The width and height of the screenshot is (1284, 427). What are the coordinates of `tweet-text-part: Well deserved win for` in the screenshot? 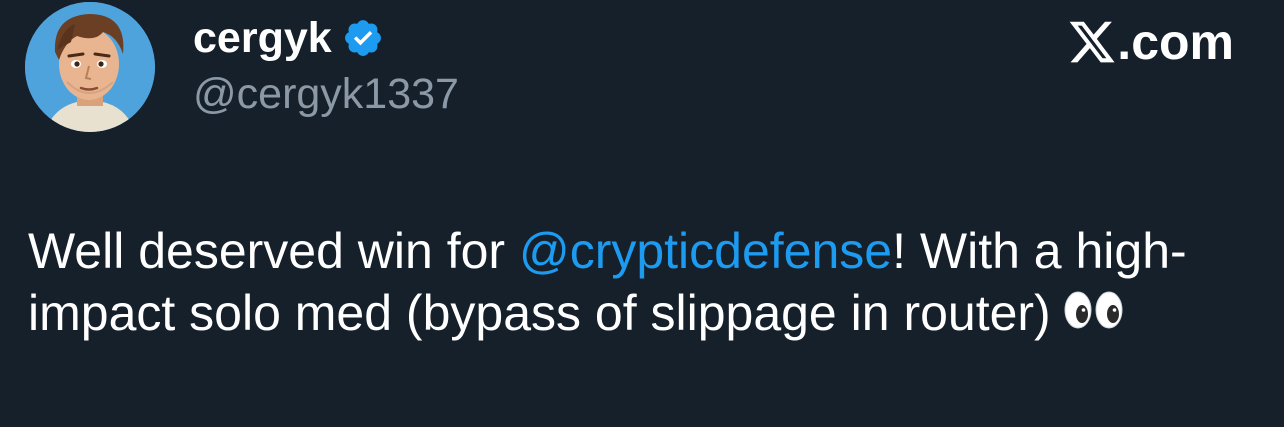 It's located at (273, 251).